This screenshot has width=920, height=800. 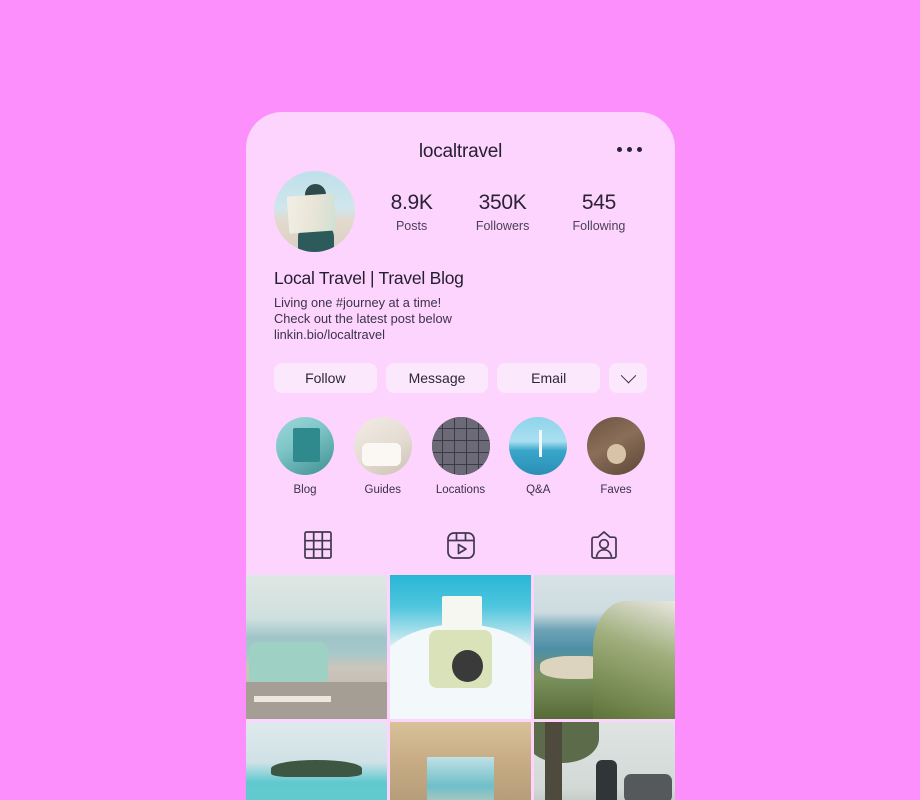 I want to click on stat-label: Posts, so click(x=411, y=225).